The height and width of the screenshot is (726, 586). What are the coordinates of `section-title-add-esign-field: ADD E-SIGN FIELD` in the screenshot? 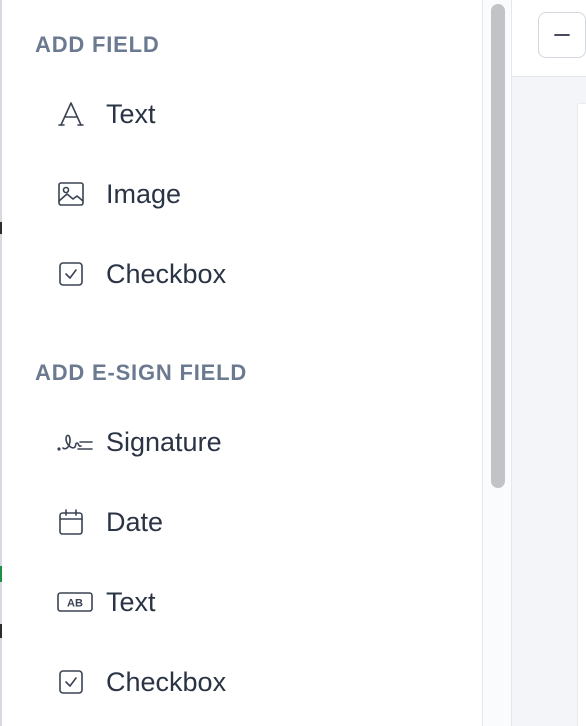 It's located at (141, 372).